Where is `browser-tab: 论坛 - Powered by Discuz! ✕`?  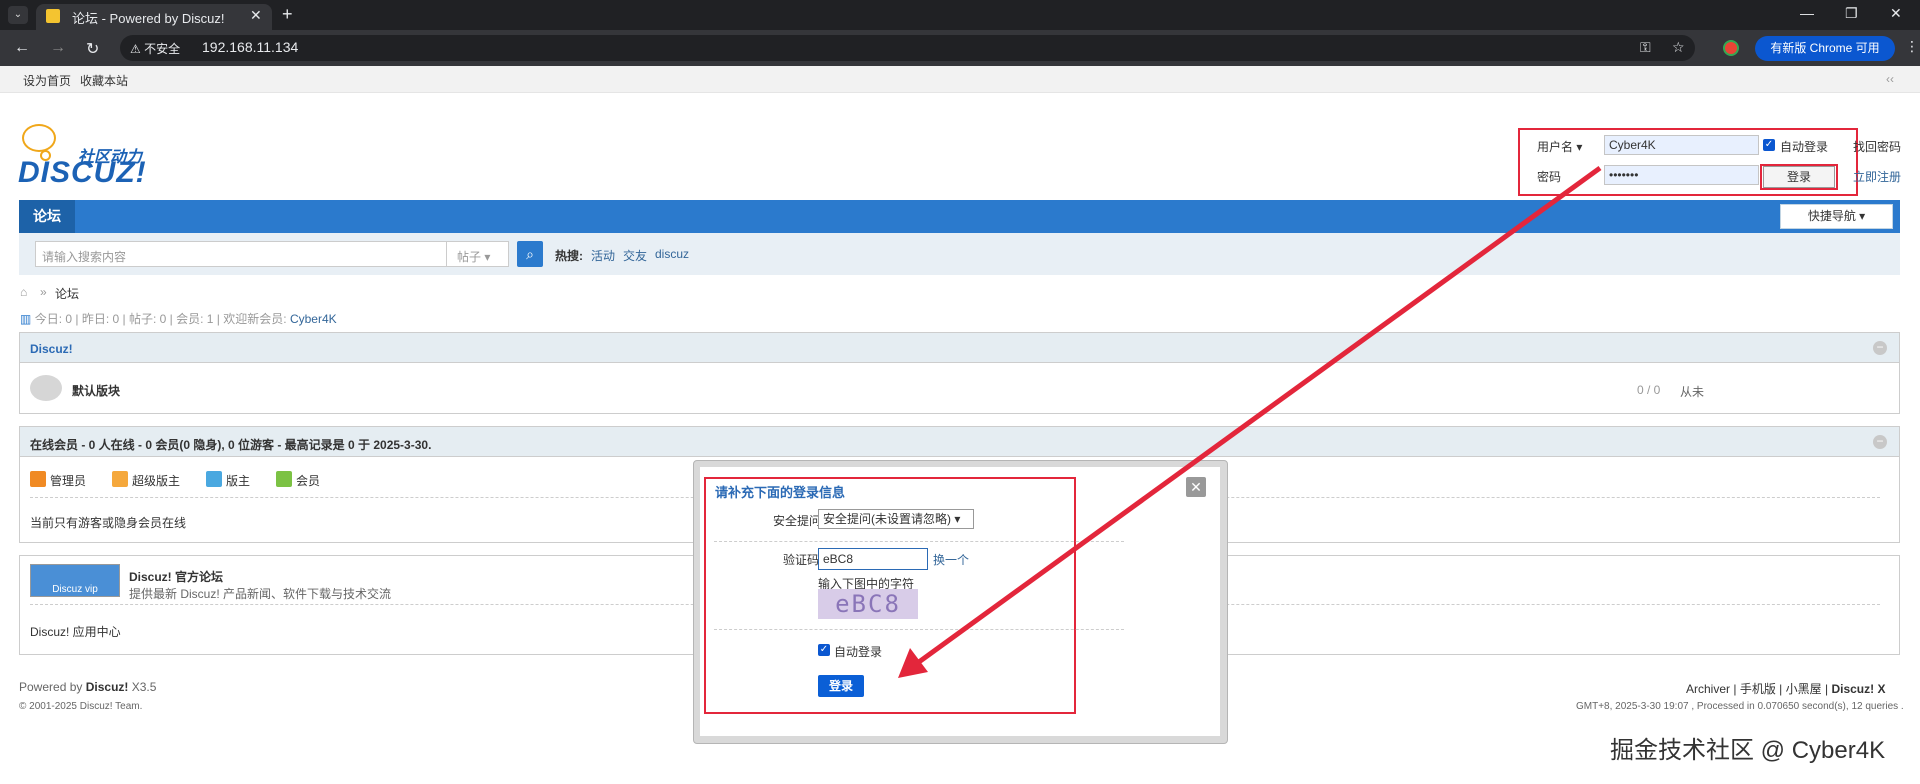 browser-tab: 论坛 - Powered by Discuz! ✕ is located at coordinates (154, 17).